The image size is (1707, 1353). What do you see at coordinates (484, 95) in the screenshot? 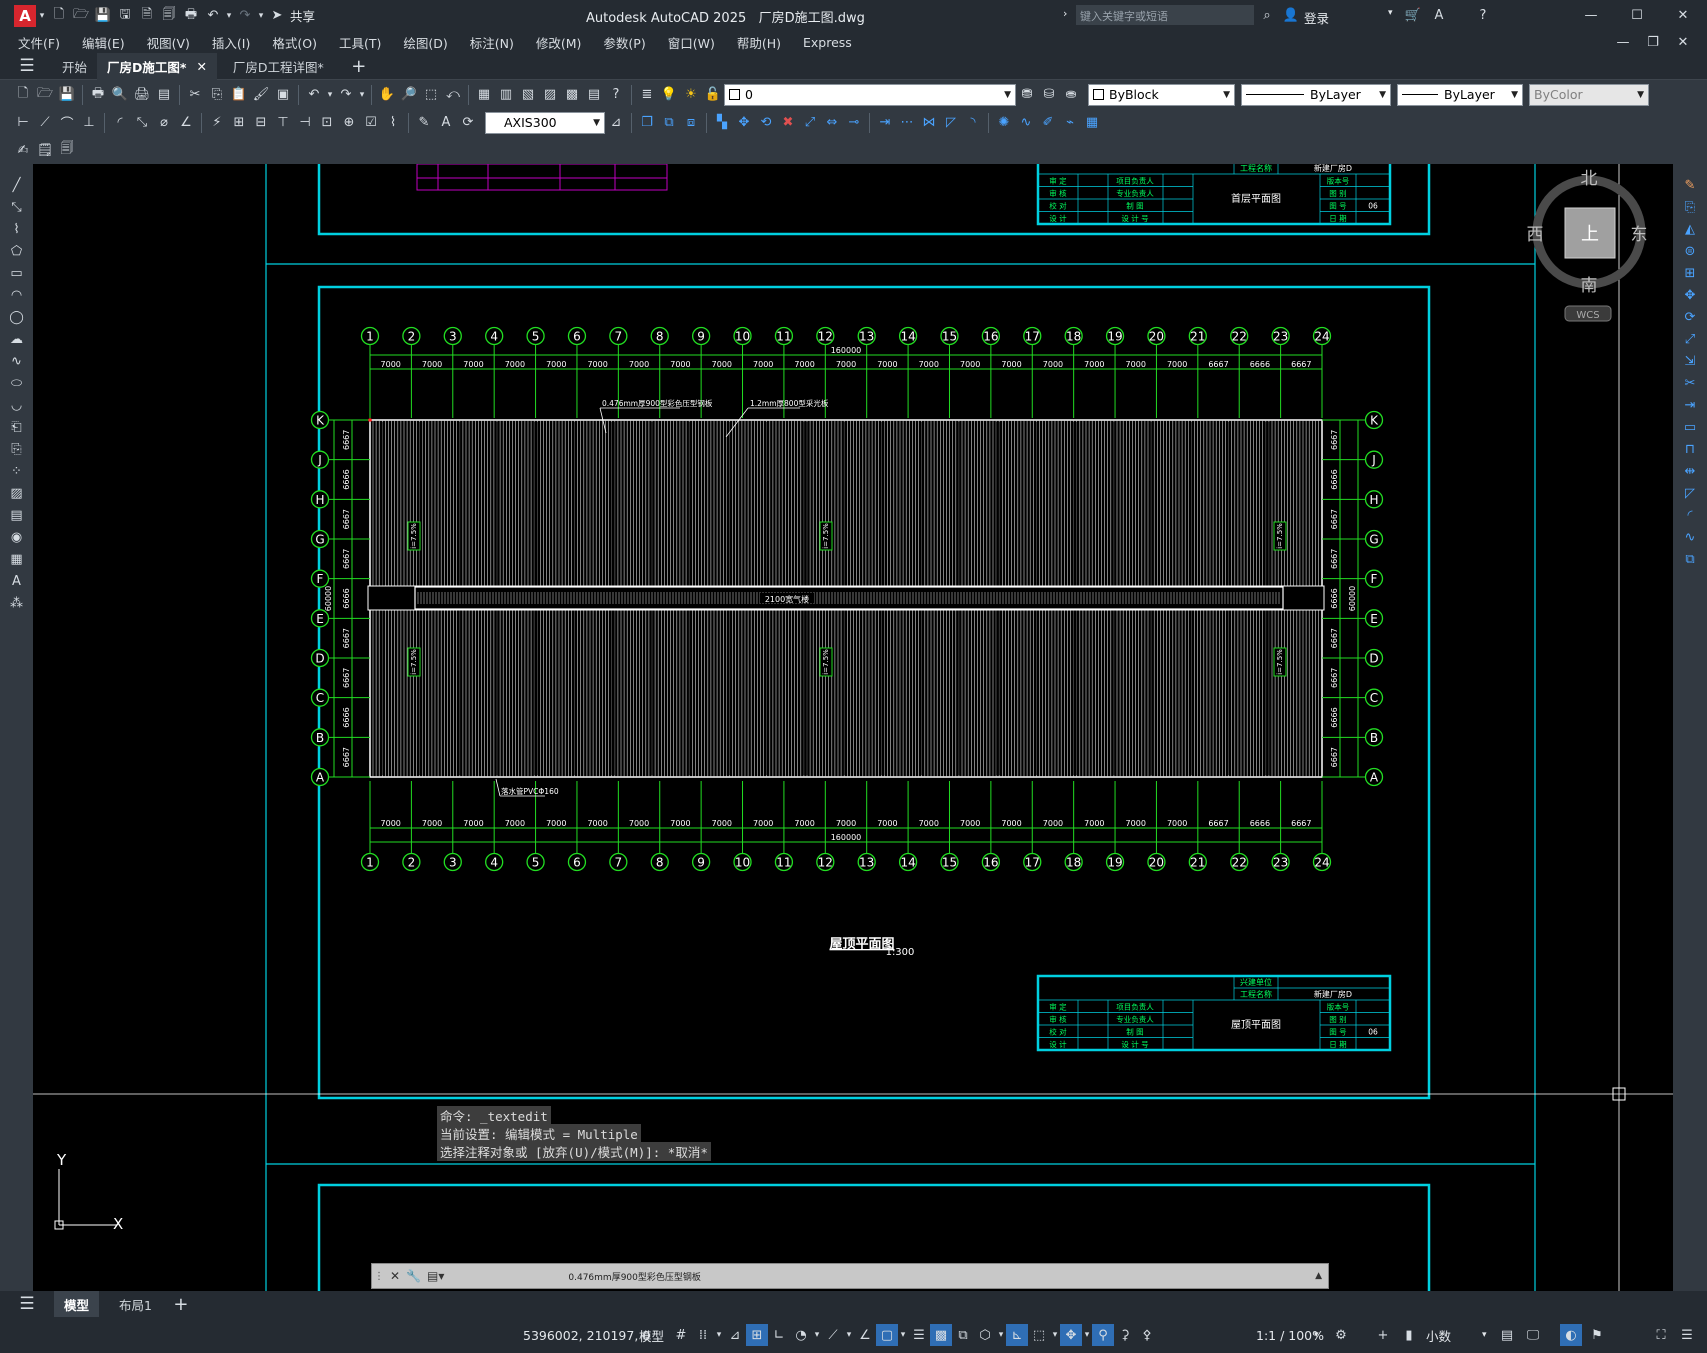
I see `properties-icon: ▦` at bounding box center [484, 95].